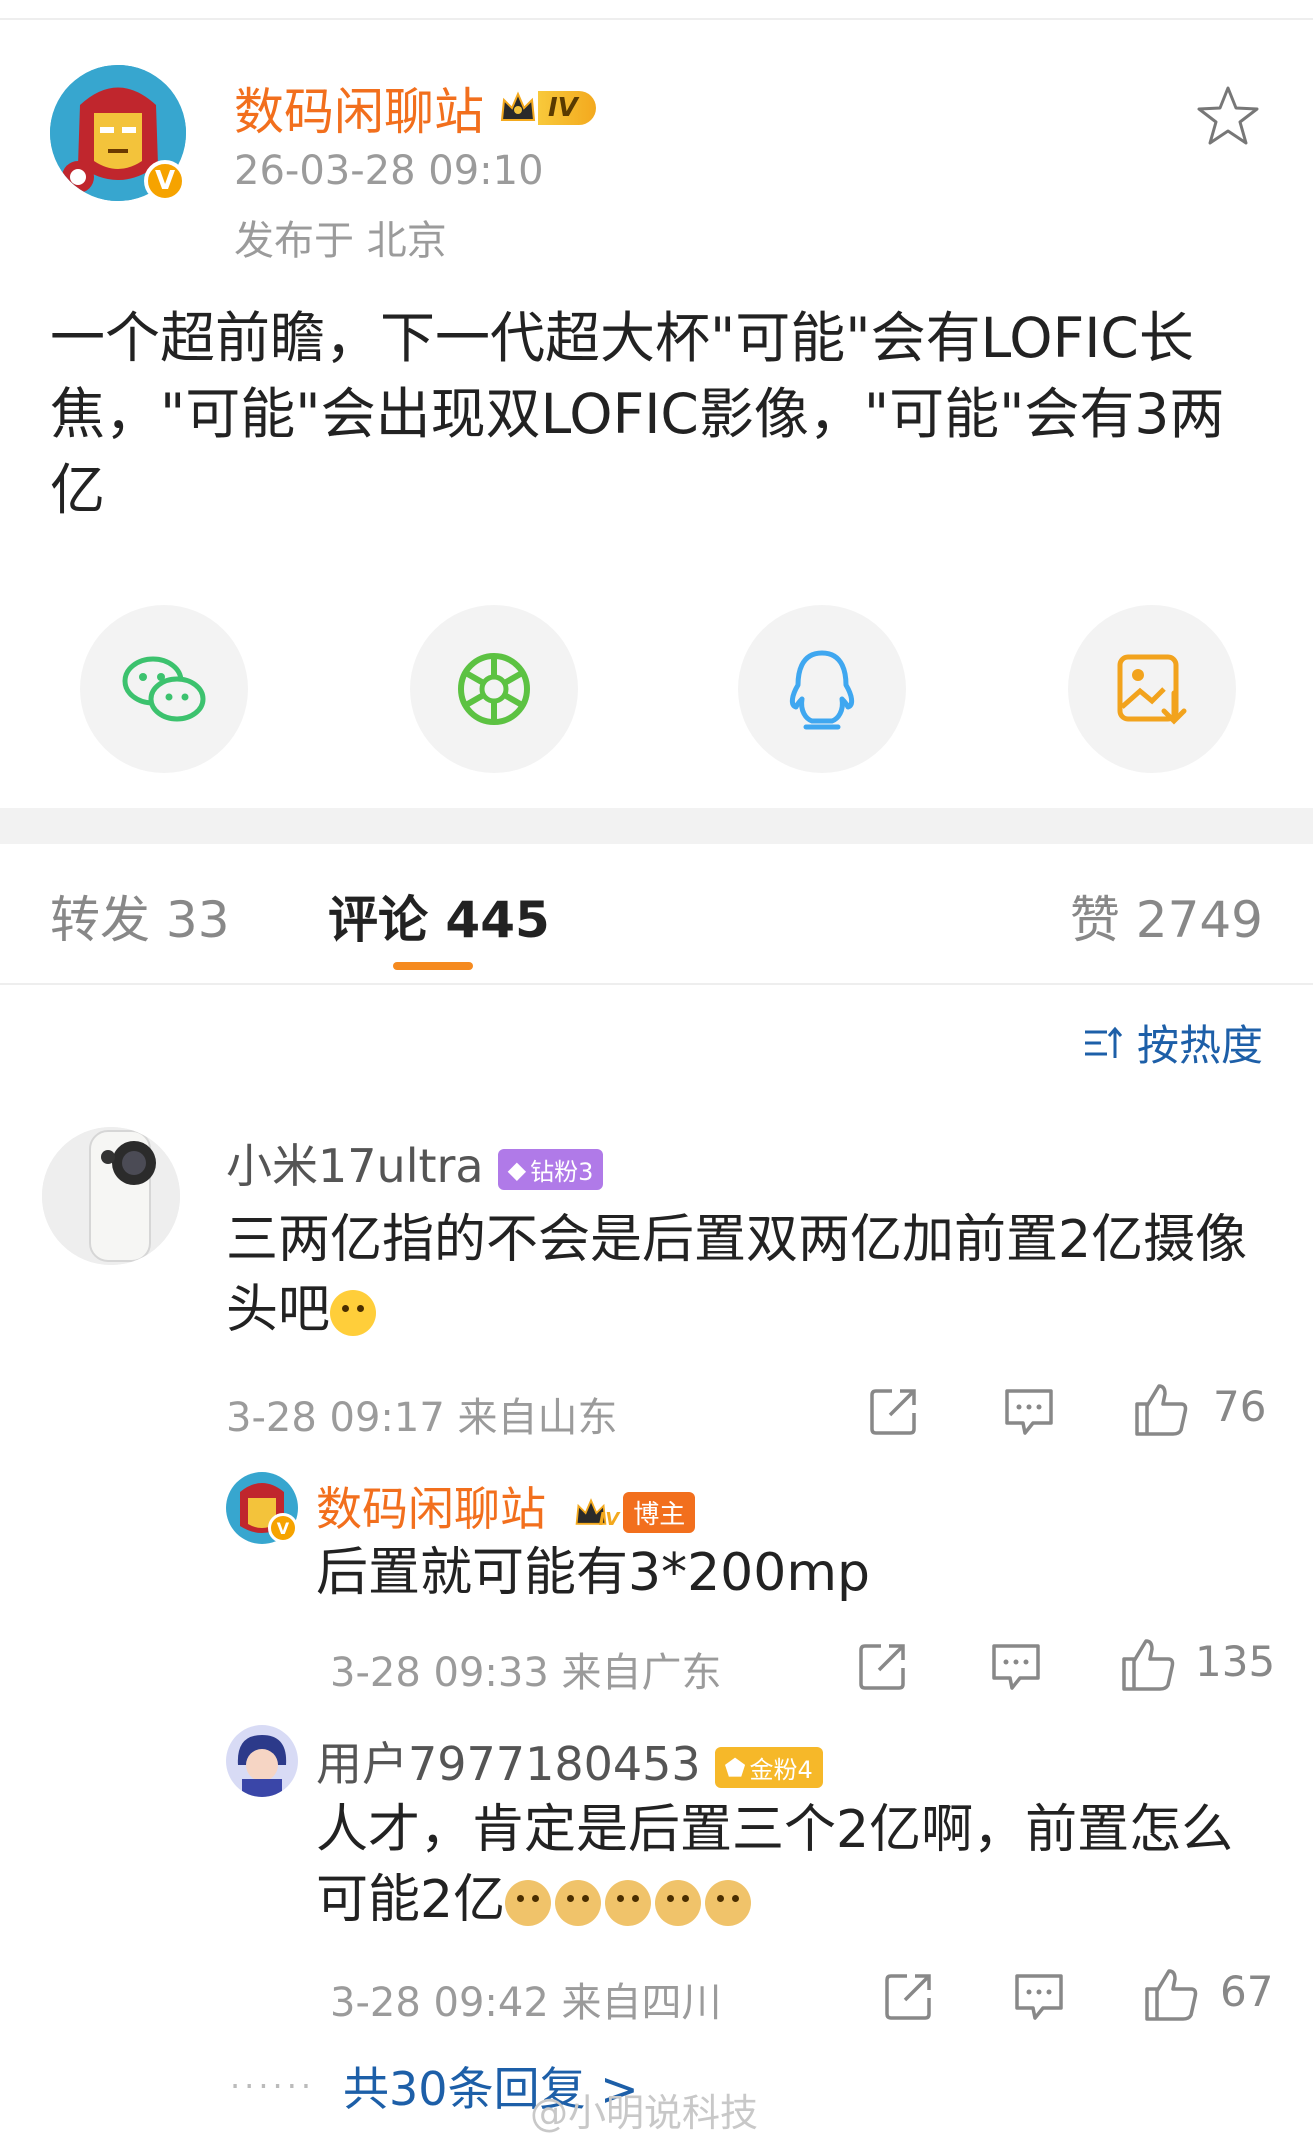 The height and width of the screenshot is (2150, 1313). I want to click on like-count: 76, so click(1240, 1406).